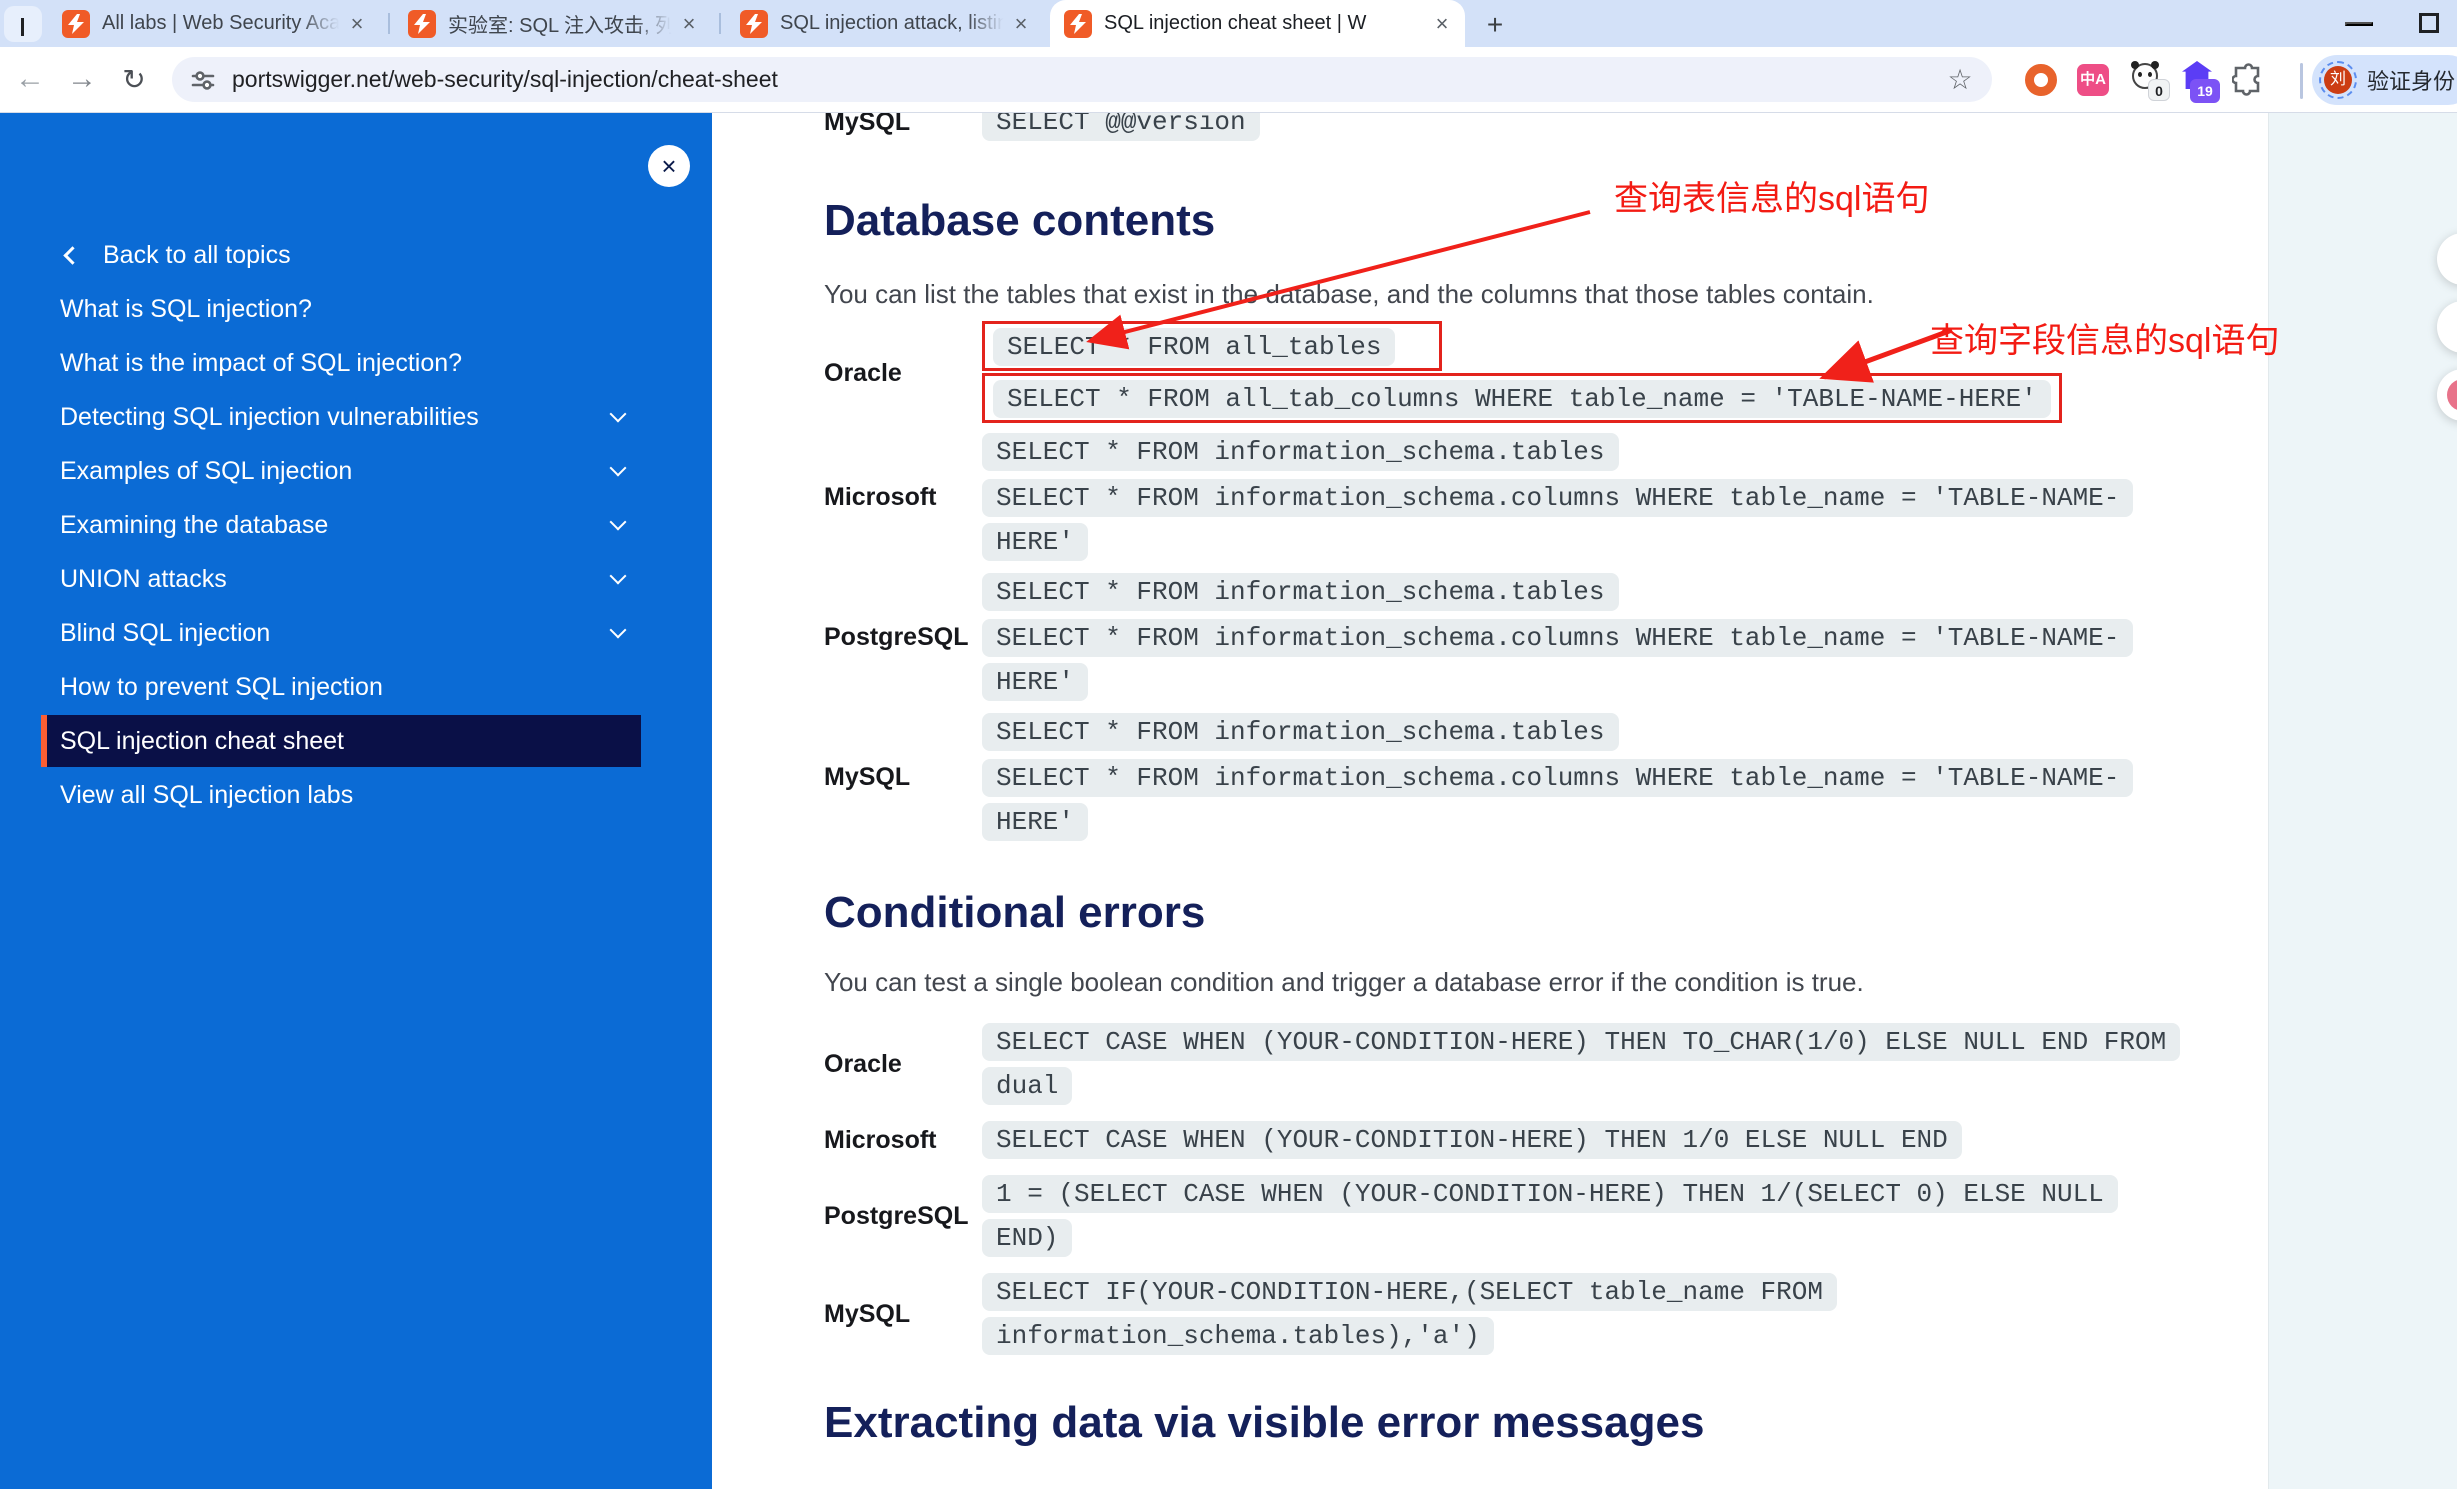 Image resolution: width=2457 pixels, height=1489 pixels. What do you see at coordinates (1546, 129) in the screenshot?
I see `code-row-version: MySQL SELECT @@version` at bounding box center [1546, 129].